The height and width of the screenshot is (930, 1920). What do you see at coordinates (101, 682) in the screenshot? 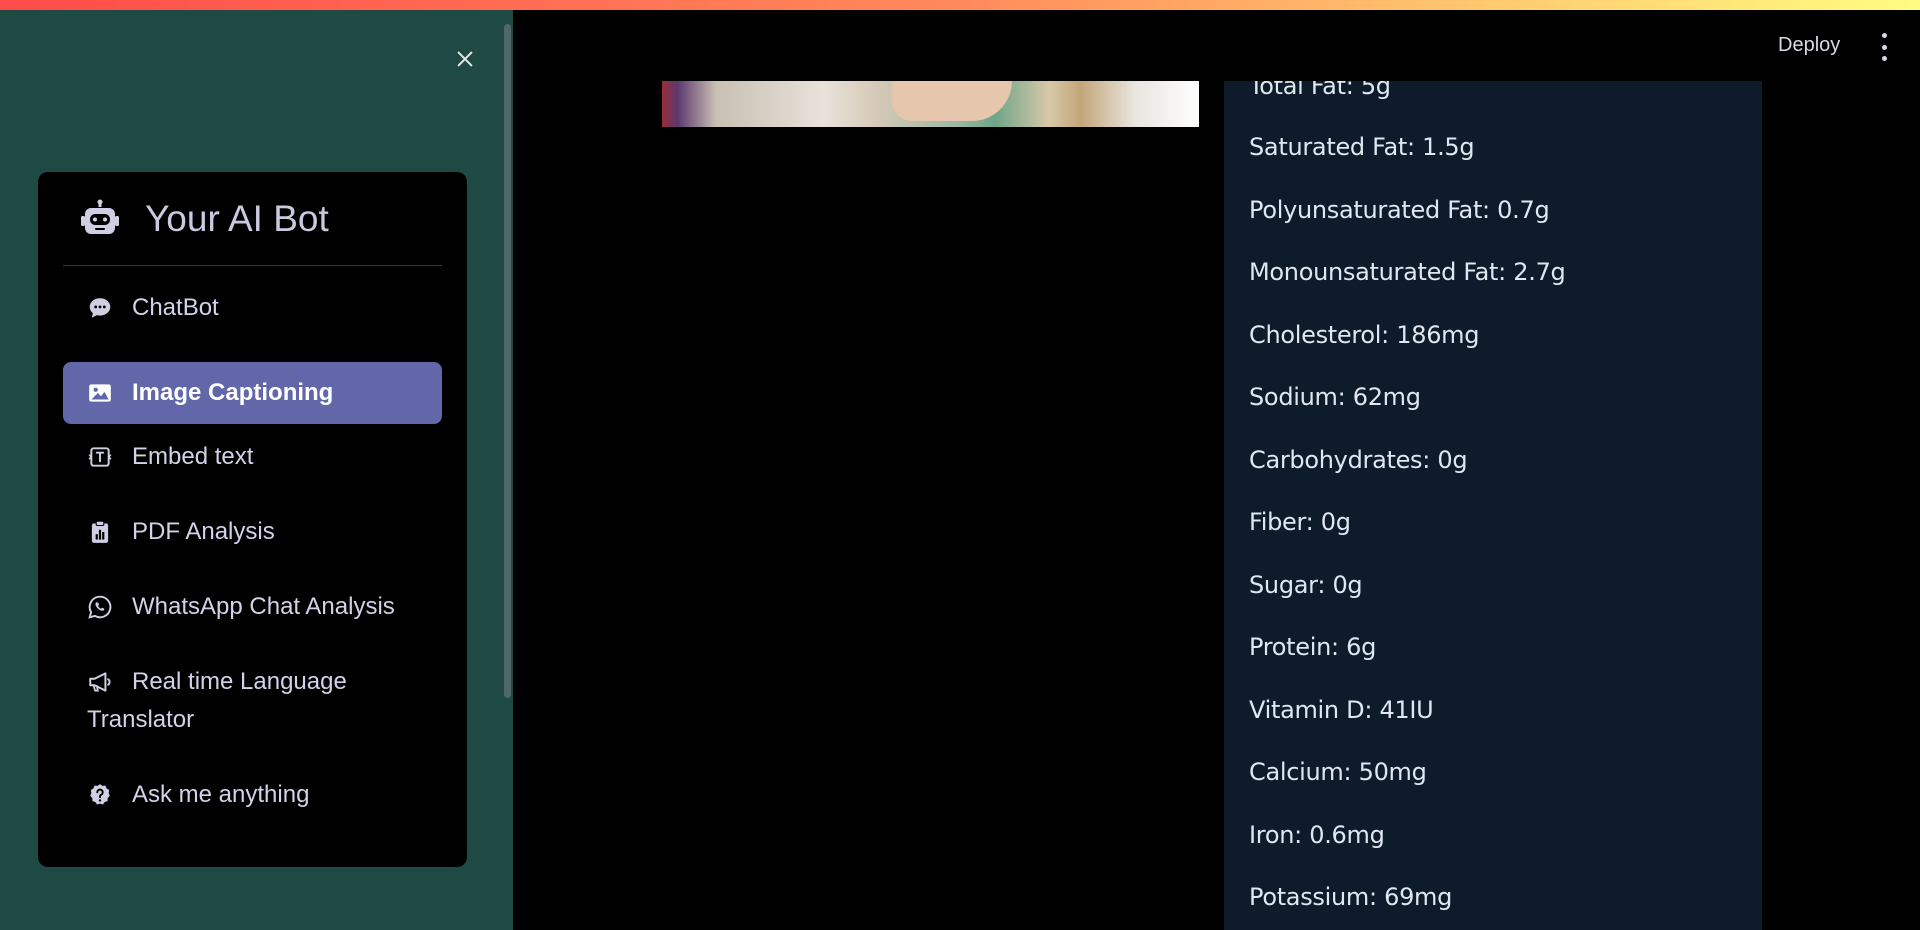
I see `megaphone-icon` at bounding box center [101, 682].